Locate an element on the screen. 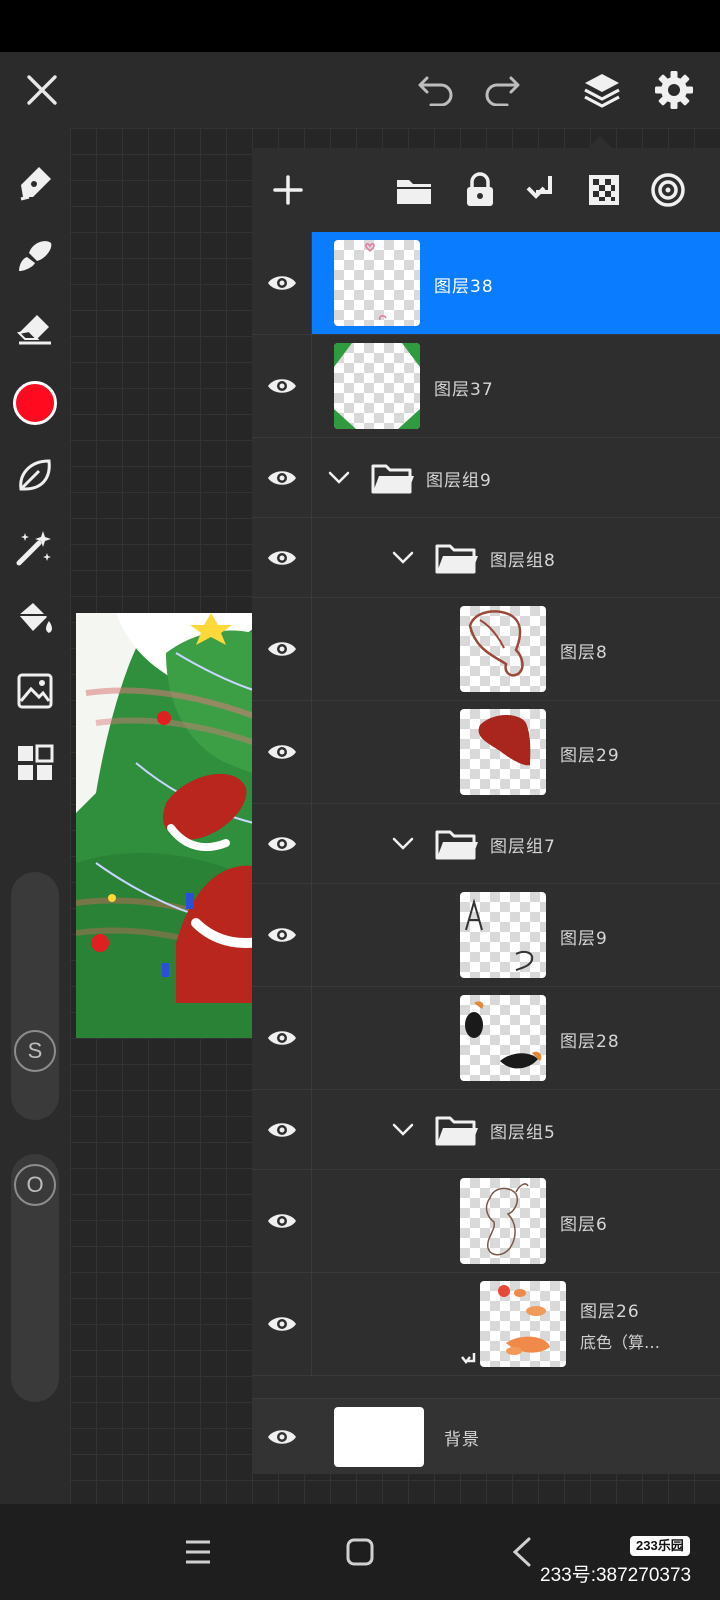  layer-name: 图层组7 is located at coordinates (523, 847).